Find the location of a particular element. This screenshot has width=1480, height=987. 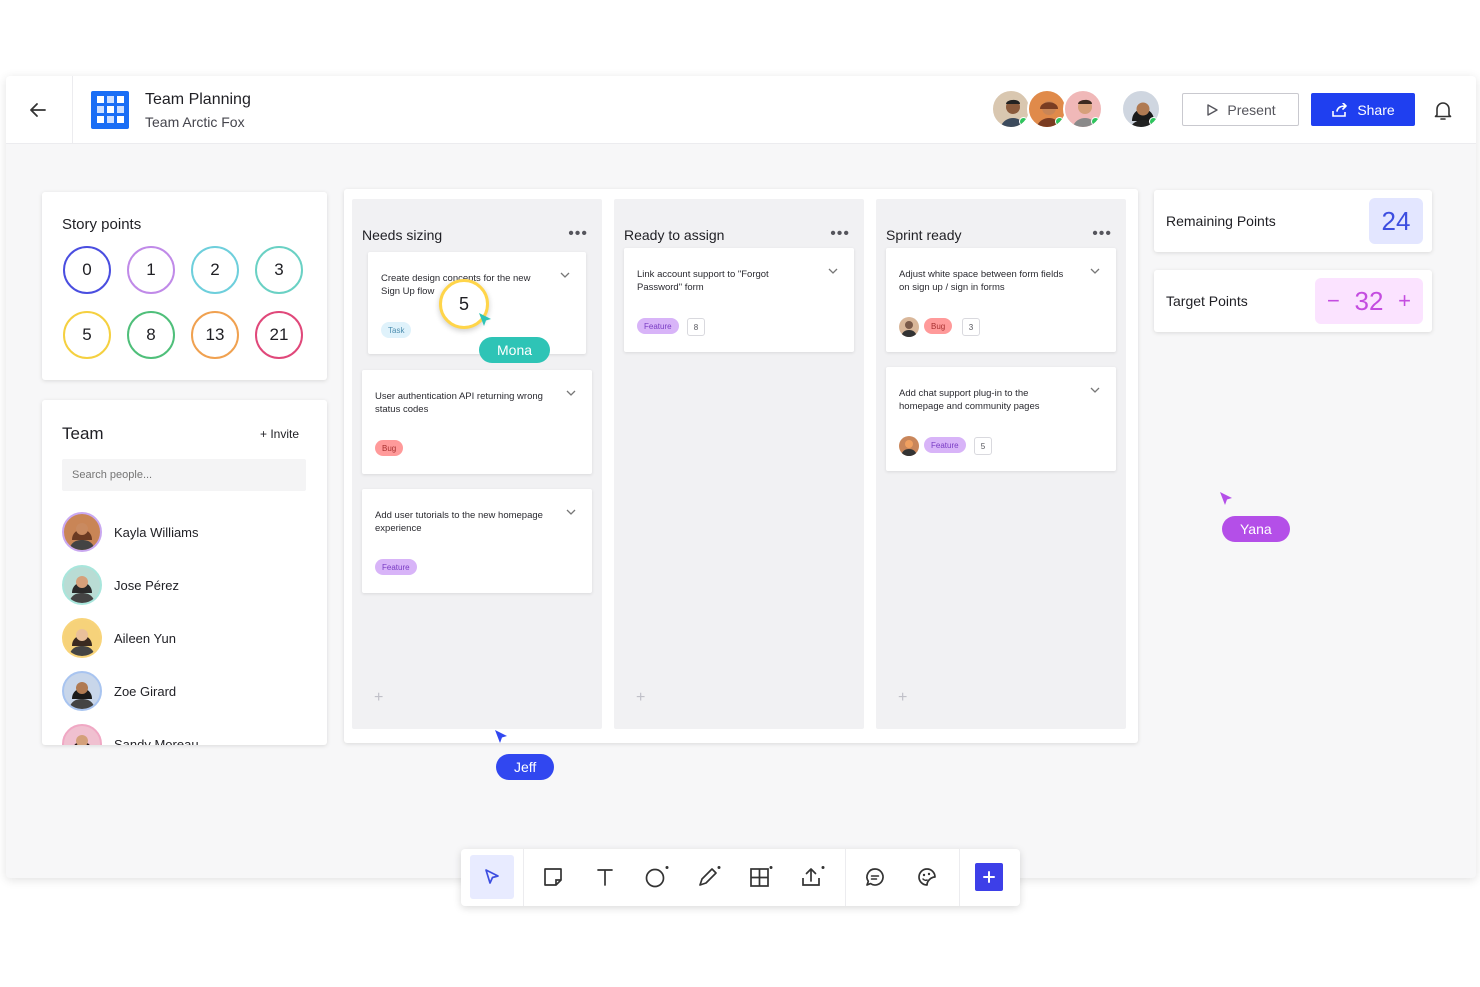

select-icon is located at coordinates (492, 876).